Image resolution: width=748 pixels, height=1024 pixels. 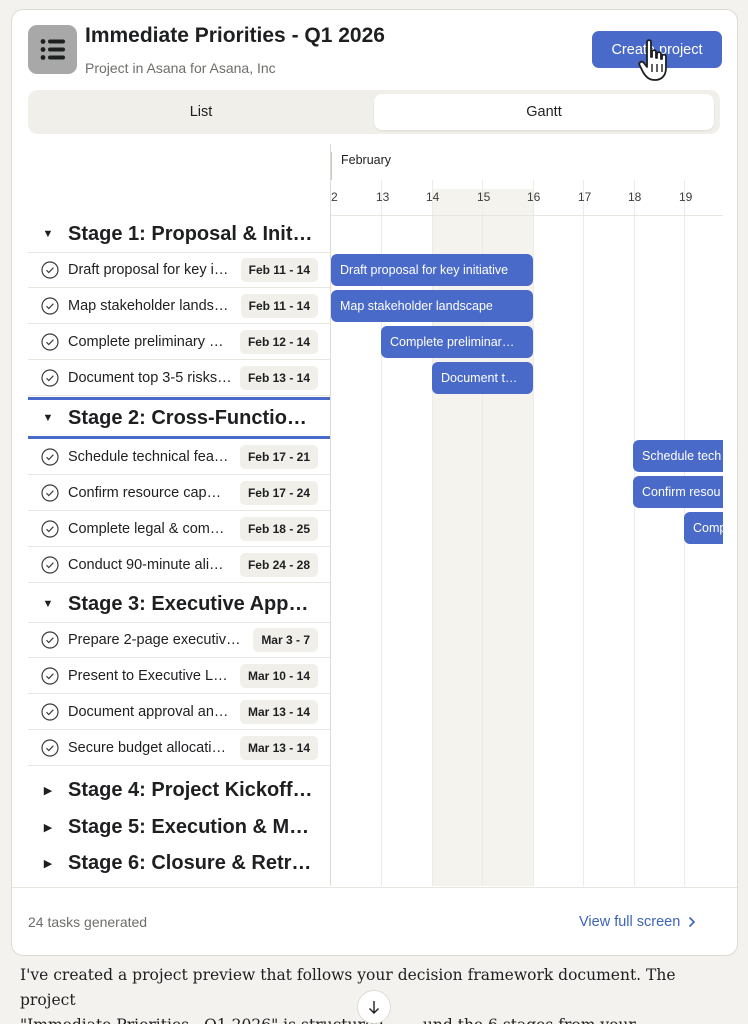 What do you see at coordinates (544, 112) in the screenshot?
I see `tab-gantt: Gantt` at bounding box center [544, 112].